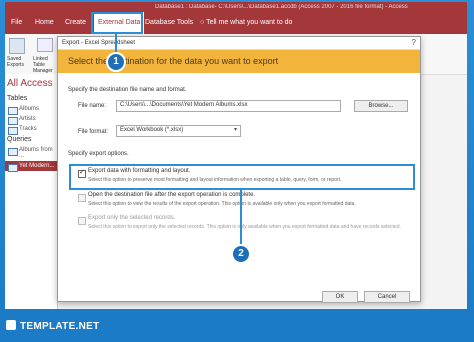 Image resolution: width=474 pixels, height=342 pixels. I want to click on dialog-title: Export - Excel Spreadsheet, so click(239, 43).